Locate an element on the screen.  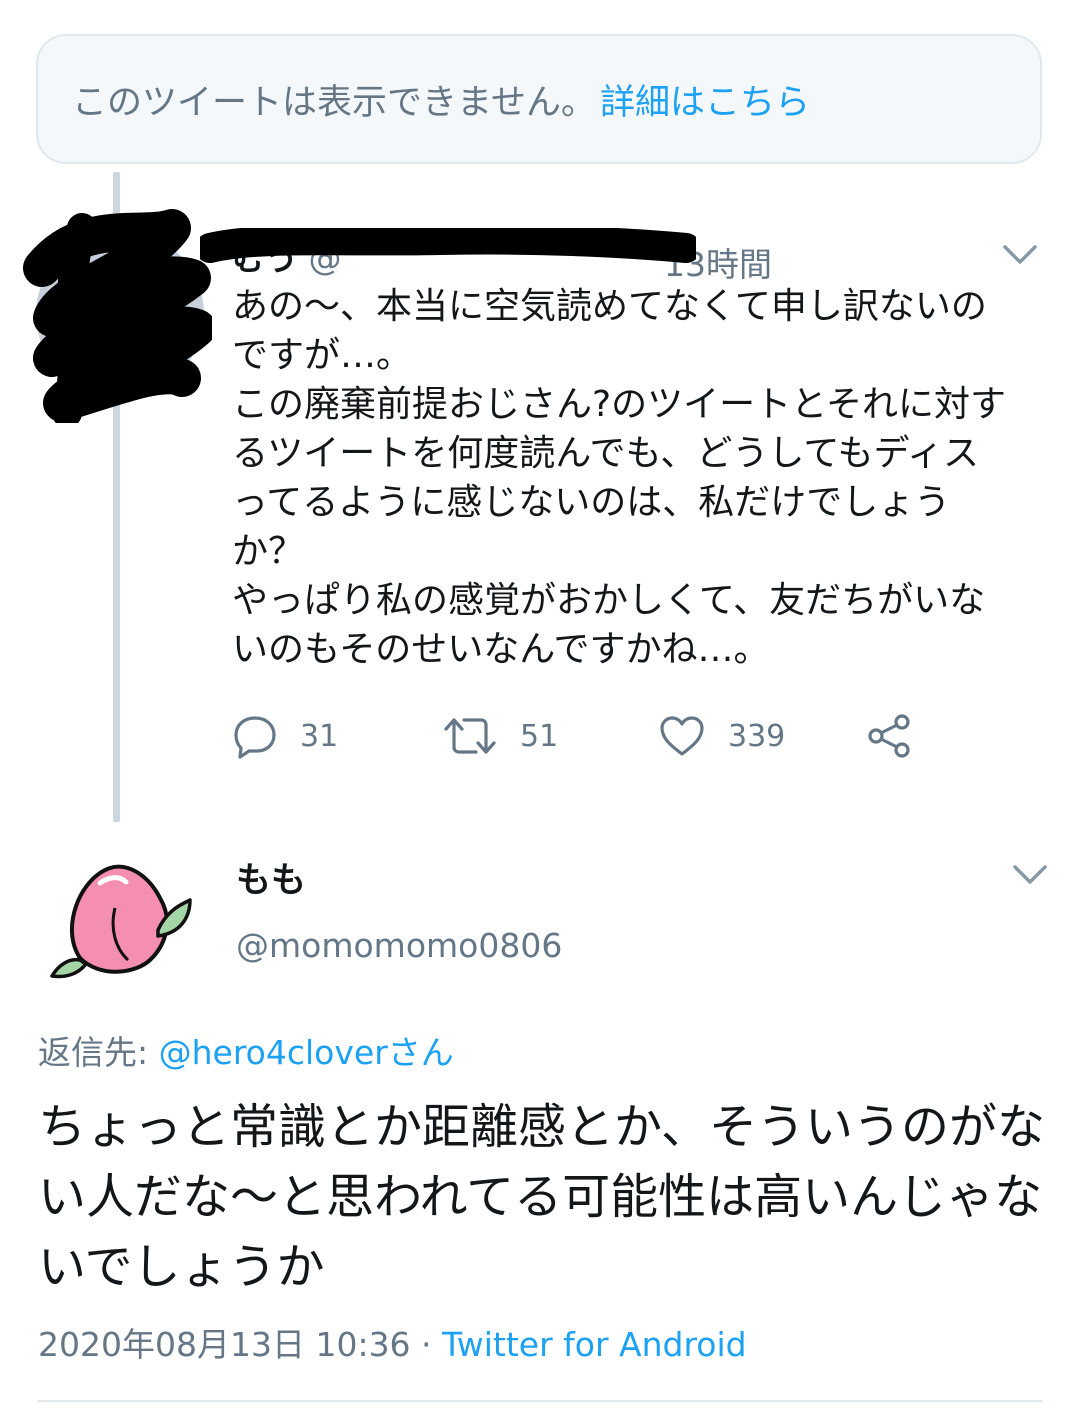
reply-icon is located at coordinates (255, 737).